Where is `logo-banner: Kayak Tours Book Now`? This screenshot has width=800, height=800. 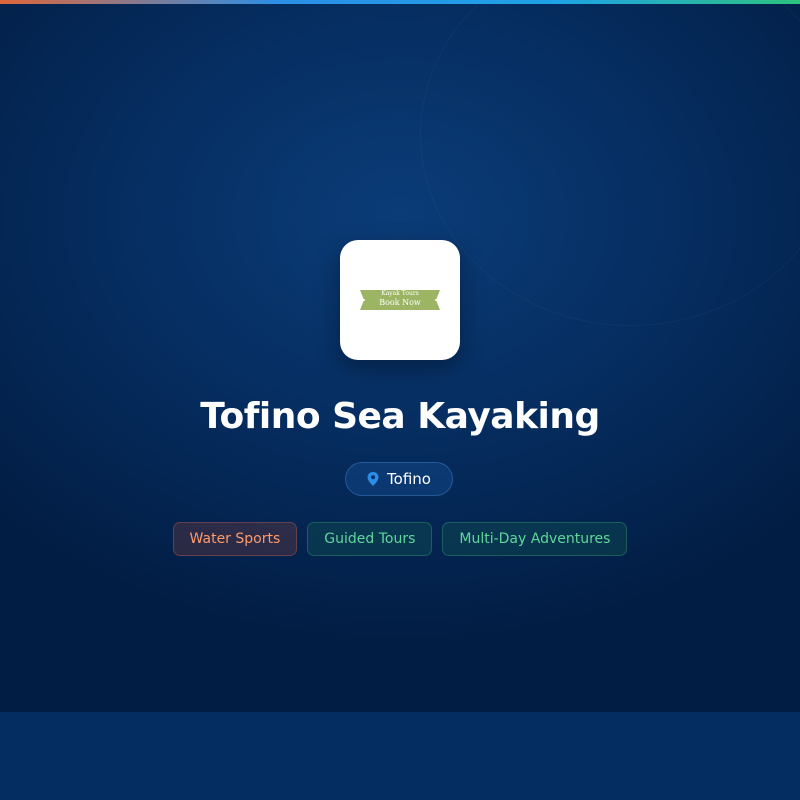 logo-banner: Kayak Tours Book Now is located at coordinates (400, 300).